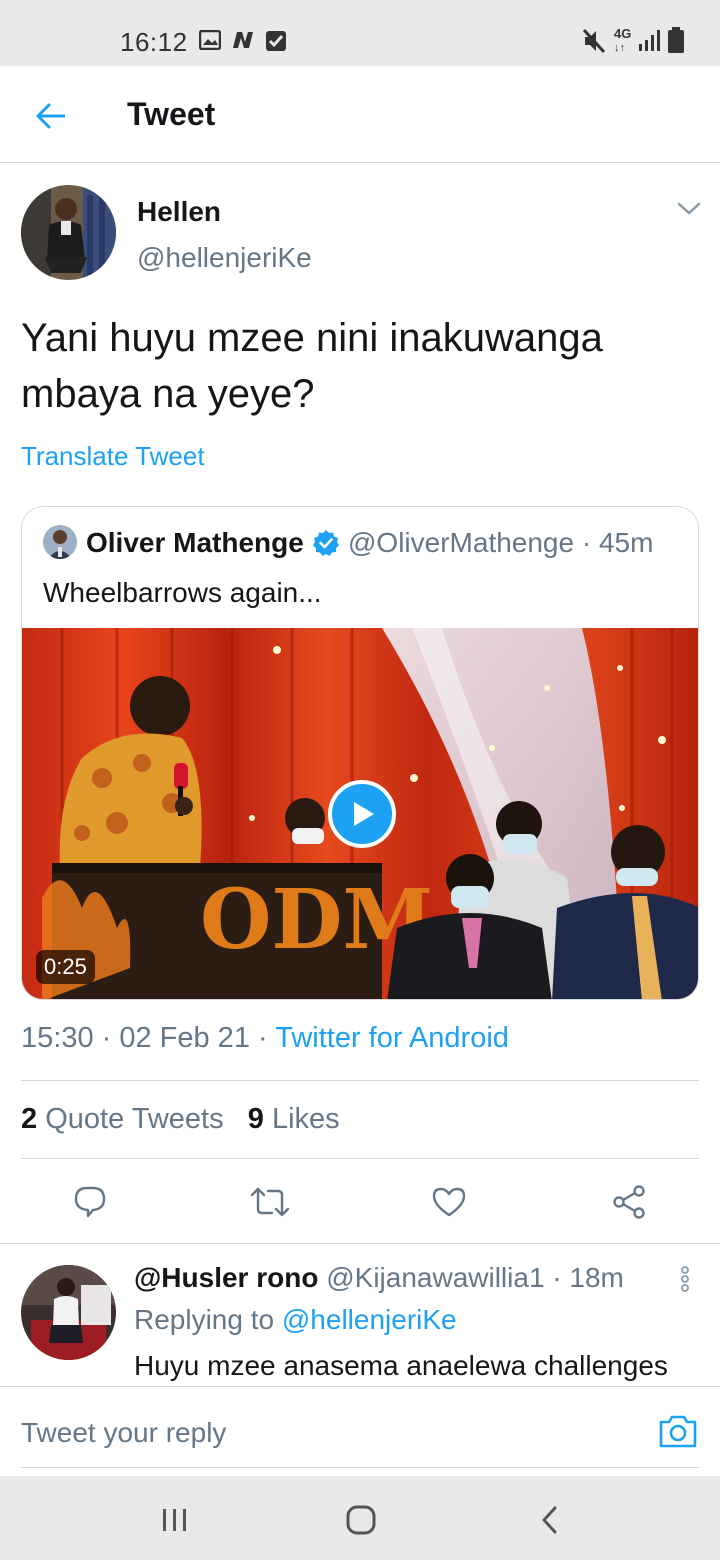 The width and height of the screenshot is (720, 1560). I want to click on camera-icon, so click(678, 1431).